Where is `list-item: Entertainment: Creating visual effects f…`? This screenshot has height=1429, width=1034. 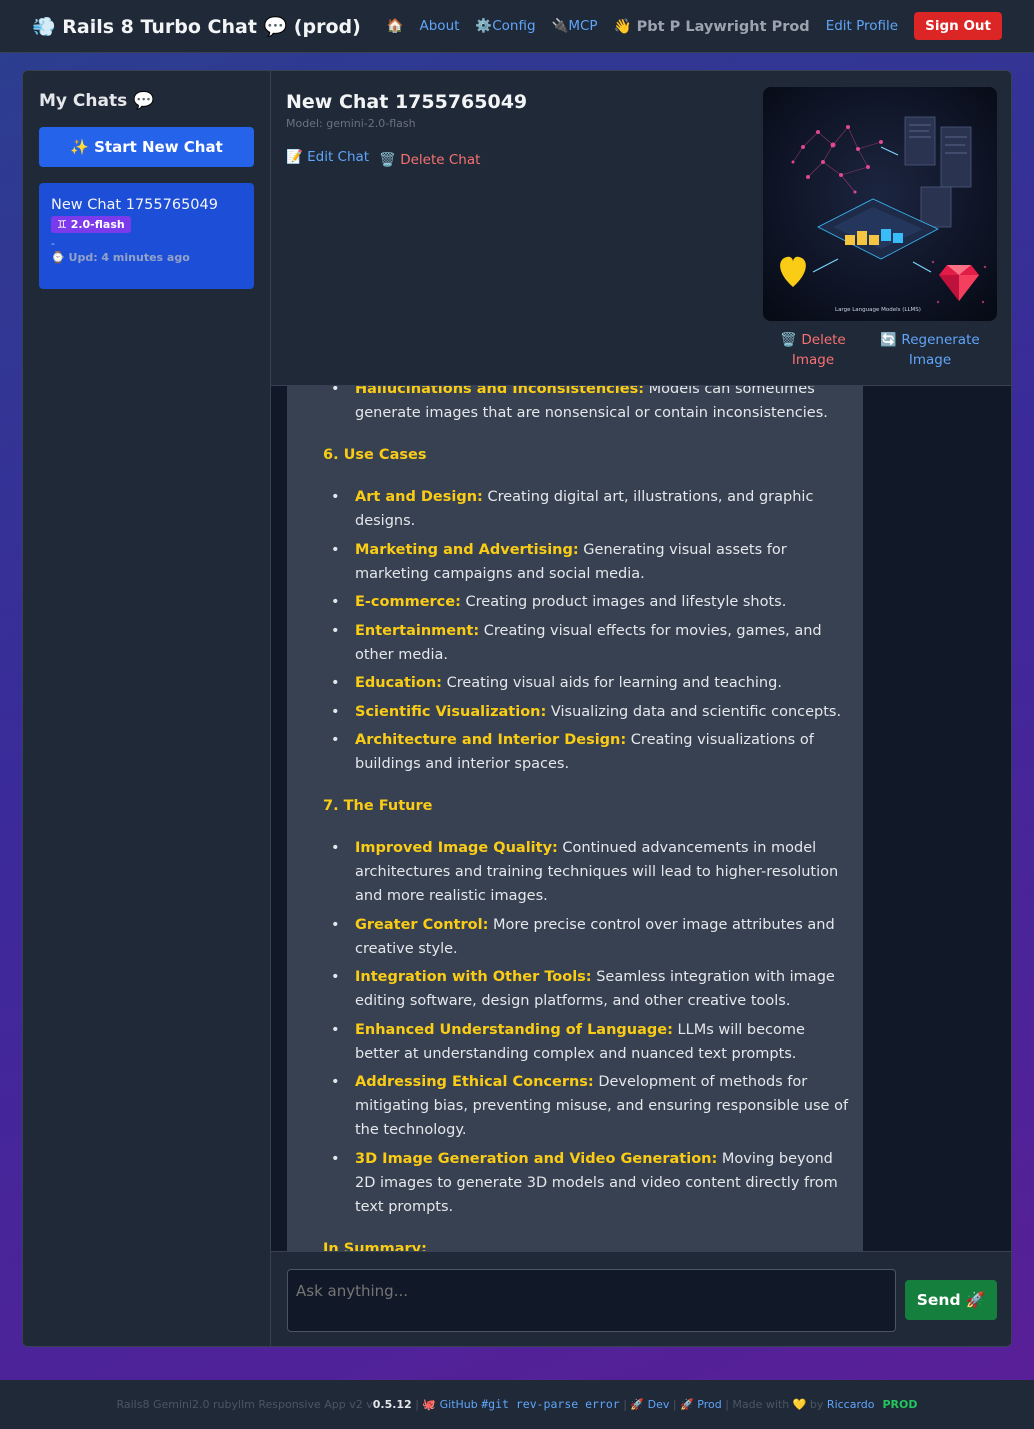
list-item: Entertainment: Creating visual effects f… is located at coordinates (588, 643).